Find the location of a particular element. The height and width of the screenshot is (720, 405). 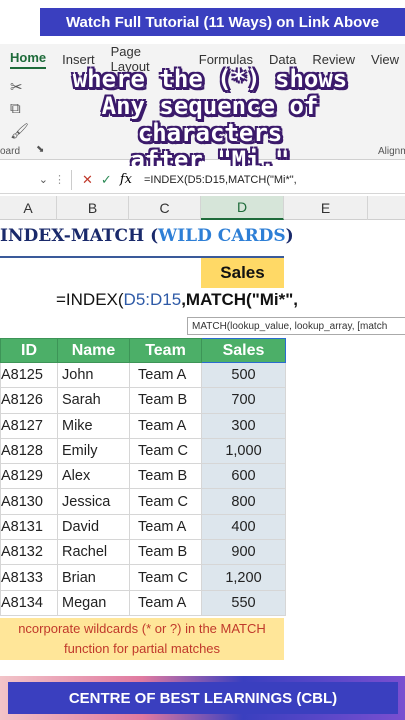

column-headers: A B C D E is located at coordinates (202, 208).